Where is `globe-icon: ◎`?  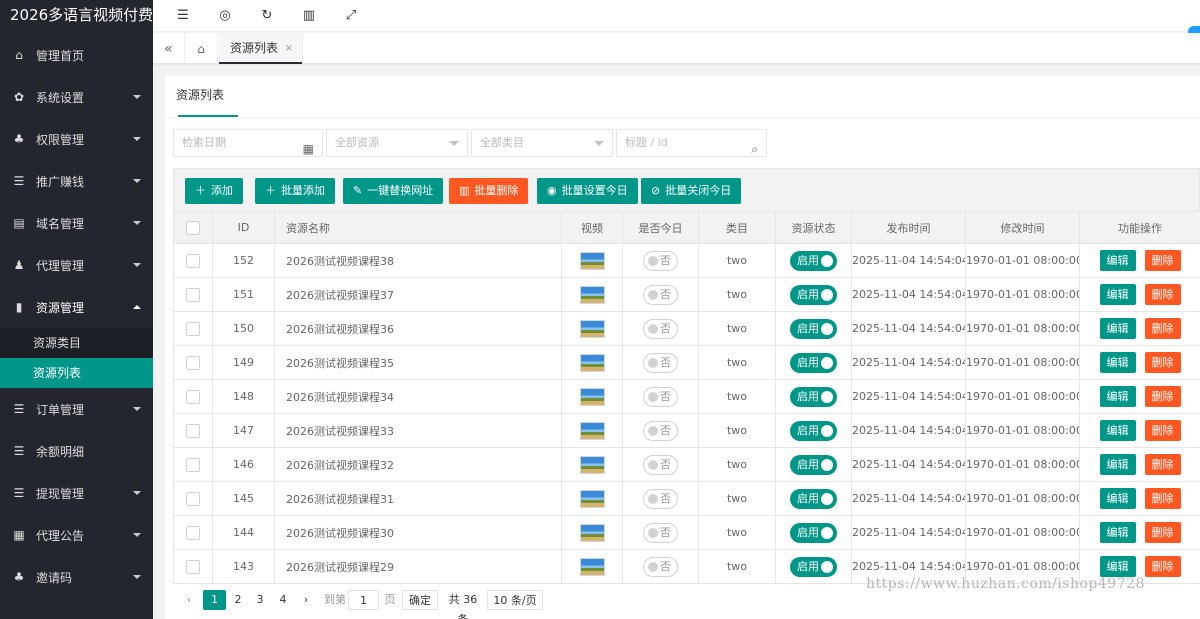 globe-icon: ◎ is located at coordinates (225, 15).